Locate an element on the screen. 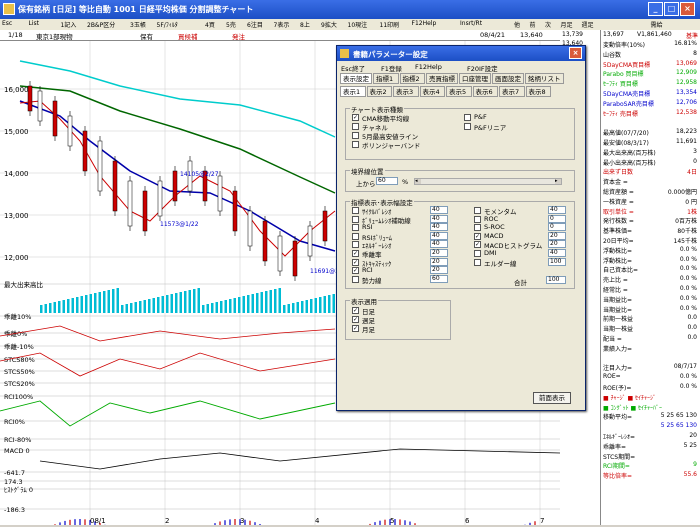 The height and width of the screenshot is (527, 700). tab-tabs2-3: 表示4 is located at coordinates (432, 91).